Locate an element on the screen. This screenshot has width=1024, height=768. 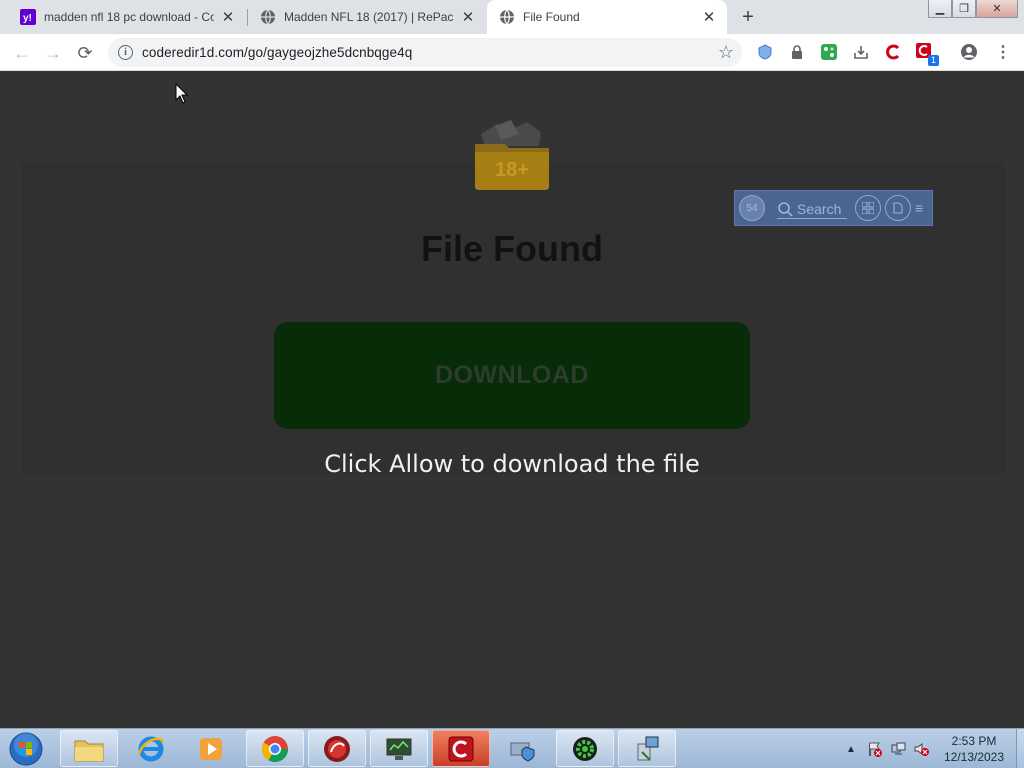
installer-taskbar-button is located at coordinates (647, 748).